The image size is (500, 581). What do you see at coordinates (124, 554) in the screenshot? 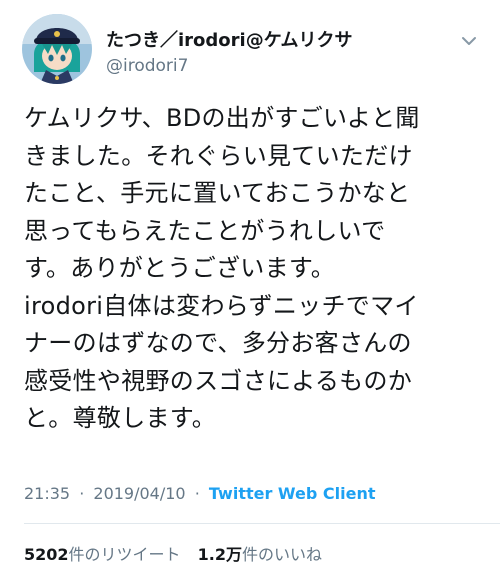
I see `retweet-label: 件のリツイート` at bounding box center [124, 554].